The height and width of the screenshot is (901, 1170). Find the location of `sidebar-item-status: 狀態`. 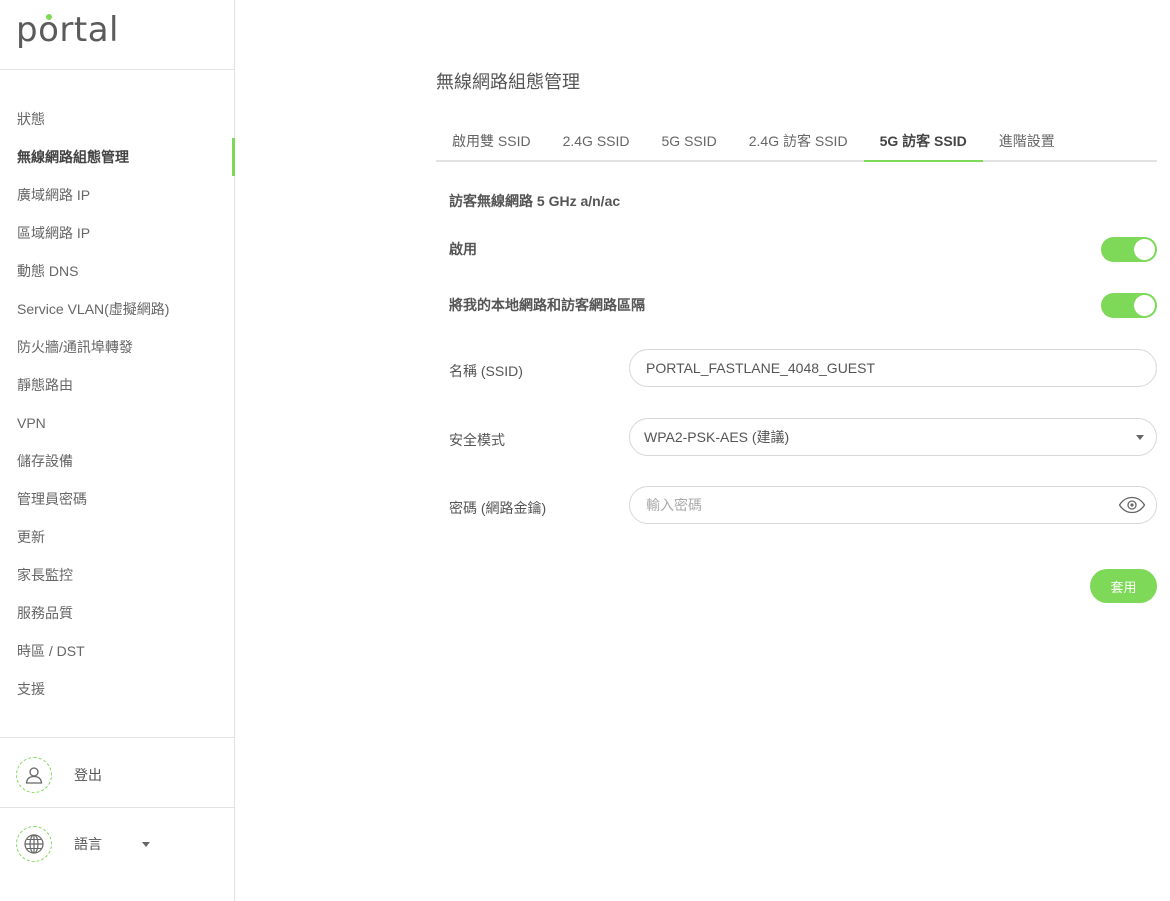

sidebar-item-status: 狀態 is located at coordinates (117, 119).